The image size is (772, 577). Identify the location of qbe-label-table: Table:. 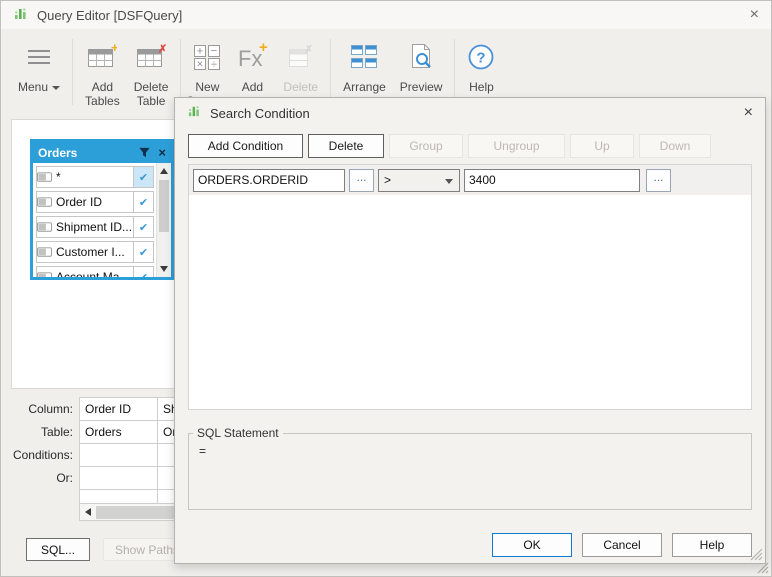
(56, 432).